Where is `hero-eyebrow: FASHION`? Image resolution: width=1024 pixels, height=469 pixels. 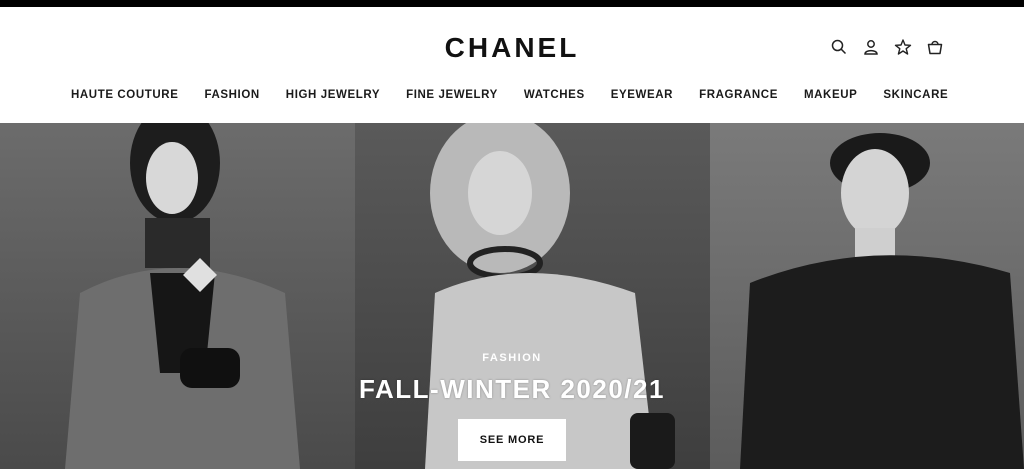
hero-eyebrow: FASHION is located at coordinates (512, 358).